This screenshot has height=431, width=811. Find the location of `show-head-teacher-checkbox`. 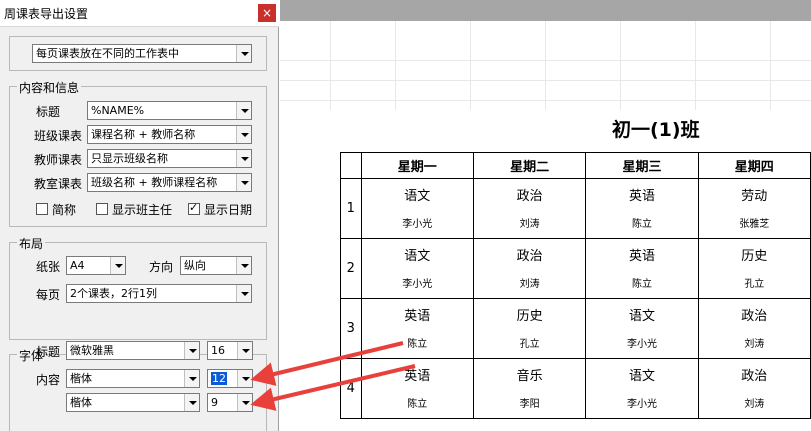

show-head-teacher-checkbox is located at coordinates (102, 209).